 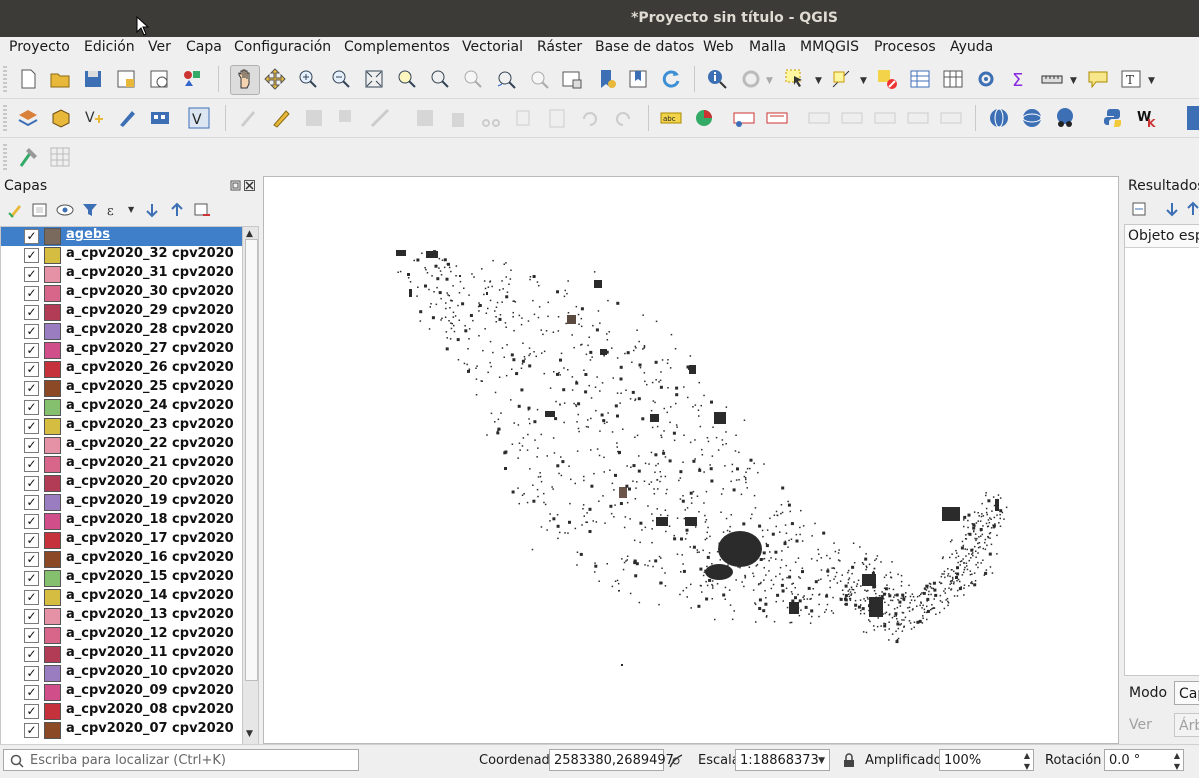 What do you see at coordinates (1019, 79) in the screenshot?
I see `statistical-summary-icon: Σ` at bounding box center [1019, 79].